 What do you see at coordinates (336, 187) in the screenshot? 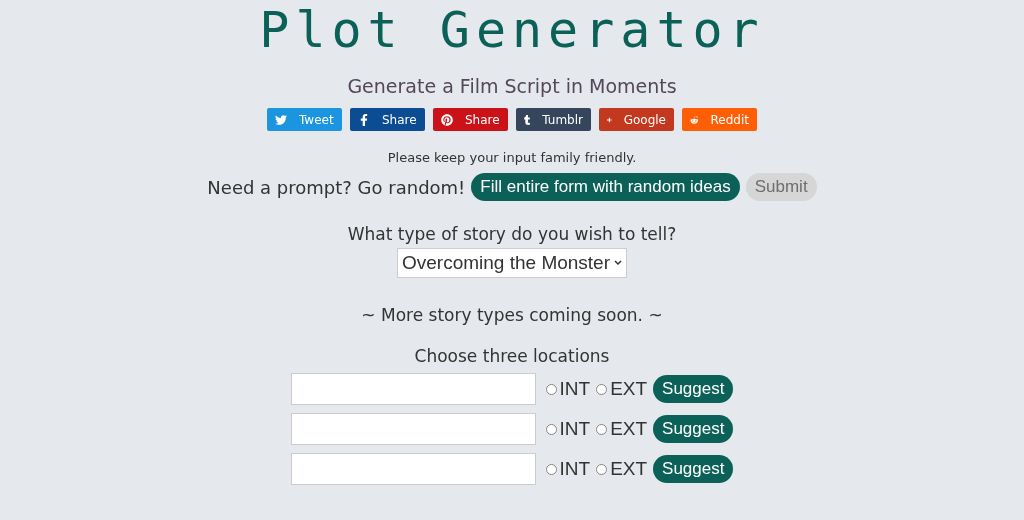
I see `random-prompt-label: Need a prompt? Go random!` at bounding box center [336, 187].